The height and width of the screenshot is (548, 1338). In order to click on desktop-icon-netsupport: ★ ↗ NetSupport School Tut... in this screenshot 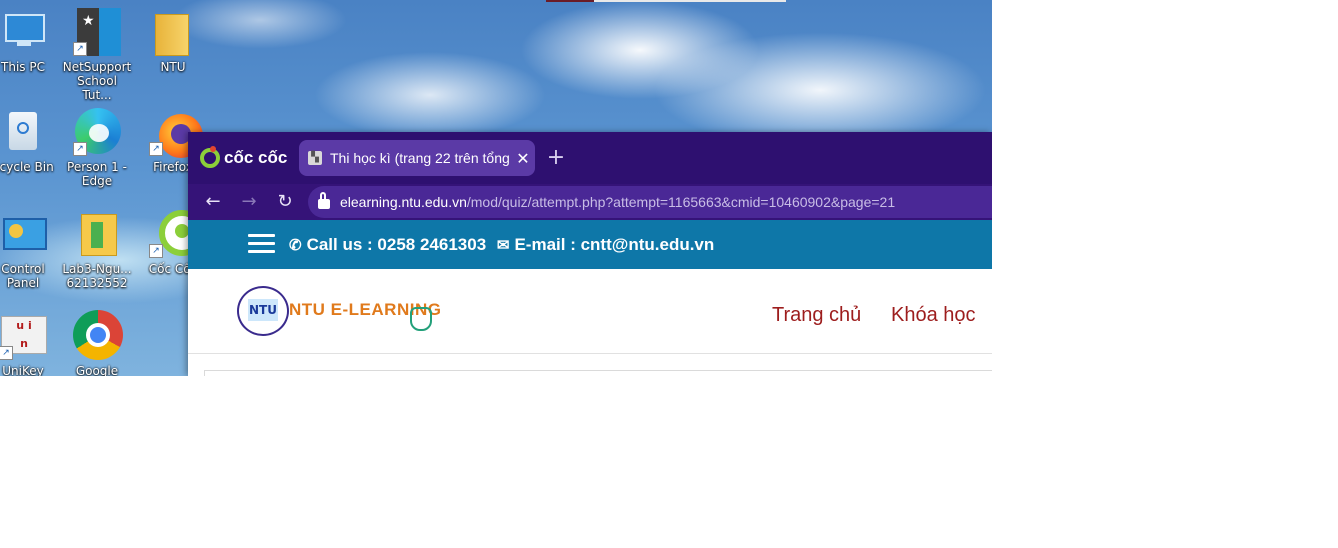, I will do `click(97, 55)`.